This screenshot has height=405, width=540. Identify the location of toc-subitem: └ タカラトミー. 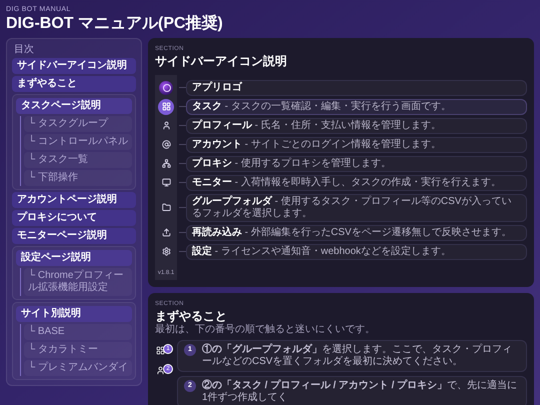
(78, 350).